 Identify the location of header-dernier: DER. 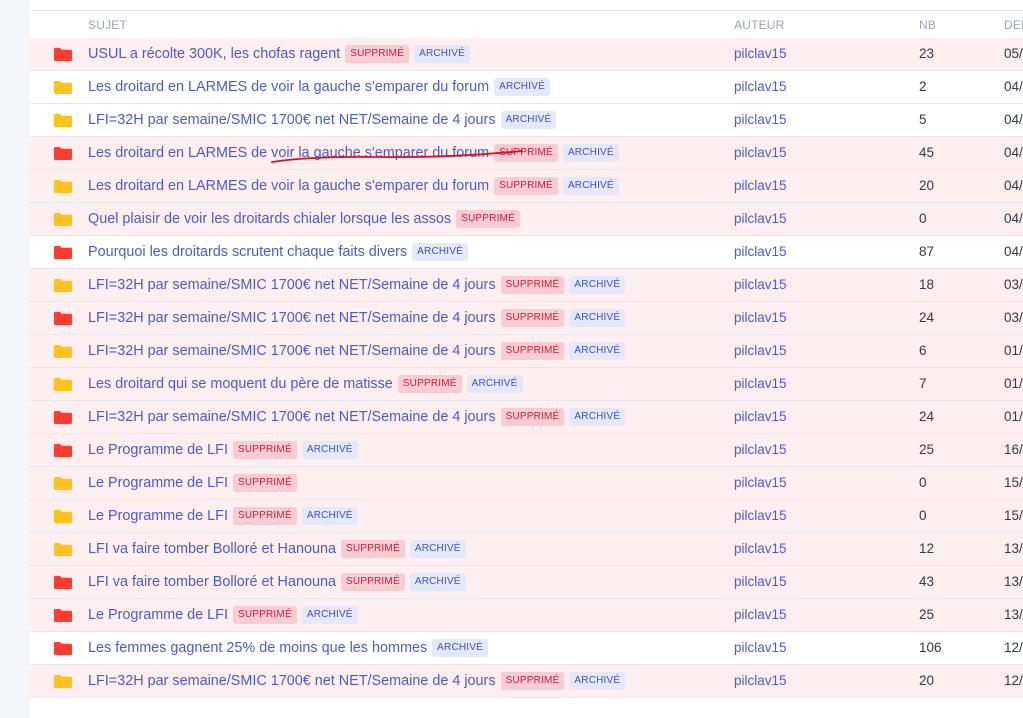
(1013, 25).